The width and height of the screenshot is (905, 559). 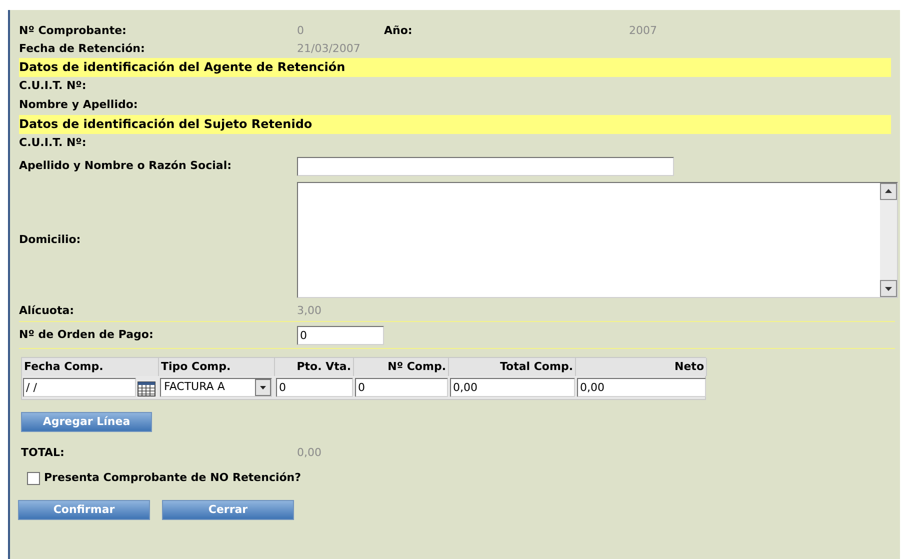 I want to click on field-label: Nombre y Apellido:, so click(x=78, y=105).